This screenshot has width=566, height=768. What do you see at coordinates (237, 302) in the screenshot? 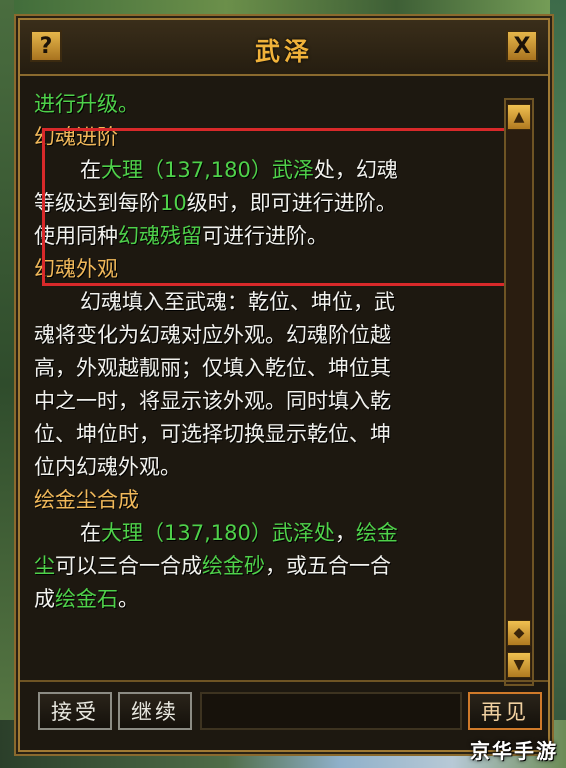
I see `appearance-line-1: 幻魂填入至武魂：乾位、坤位，武` at bounding box center [237, 302].